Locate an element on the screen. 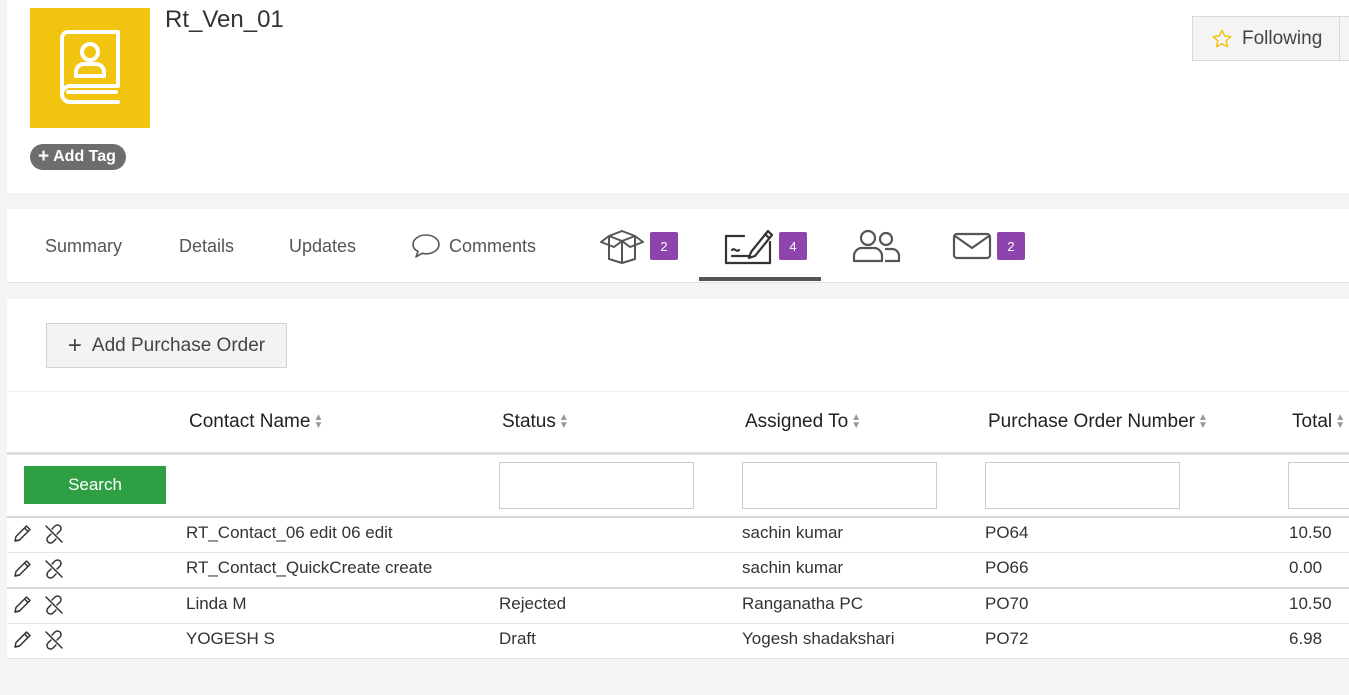 The height and width of the screenshot is (695, 1349). po-number-cell: PO64 is located at coordinates (1007, 532).